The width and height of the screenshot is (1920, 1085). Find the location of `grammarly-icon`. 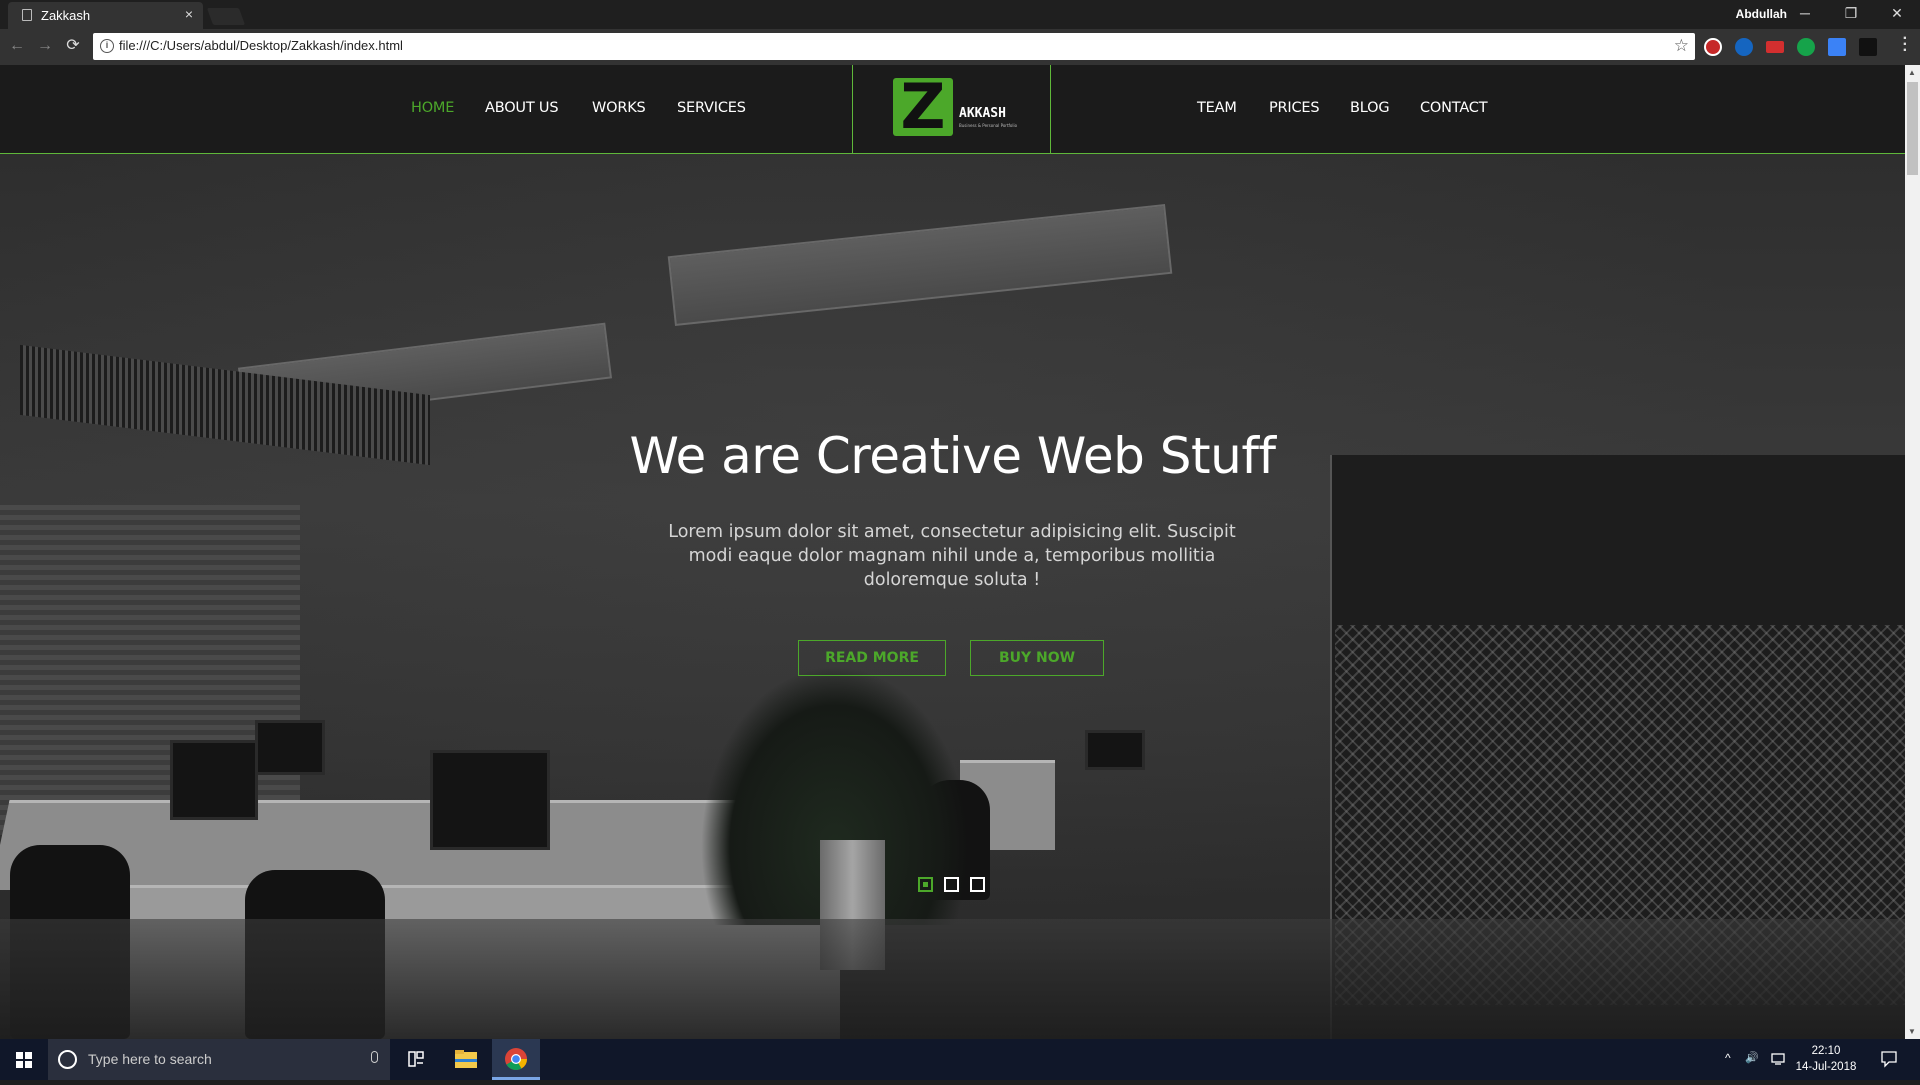

grammarly-icon is located at coordinates (1806, 47).